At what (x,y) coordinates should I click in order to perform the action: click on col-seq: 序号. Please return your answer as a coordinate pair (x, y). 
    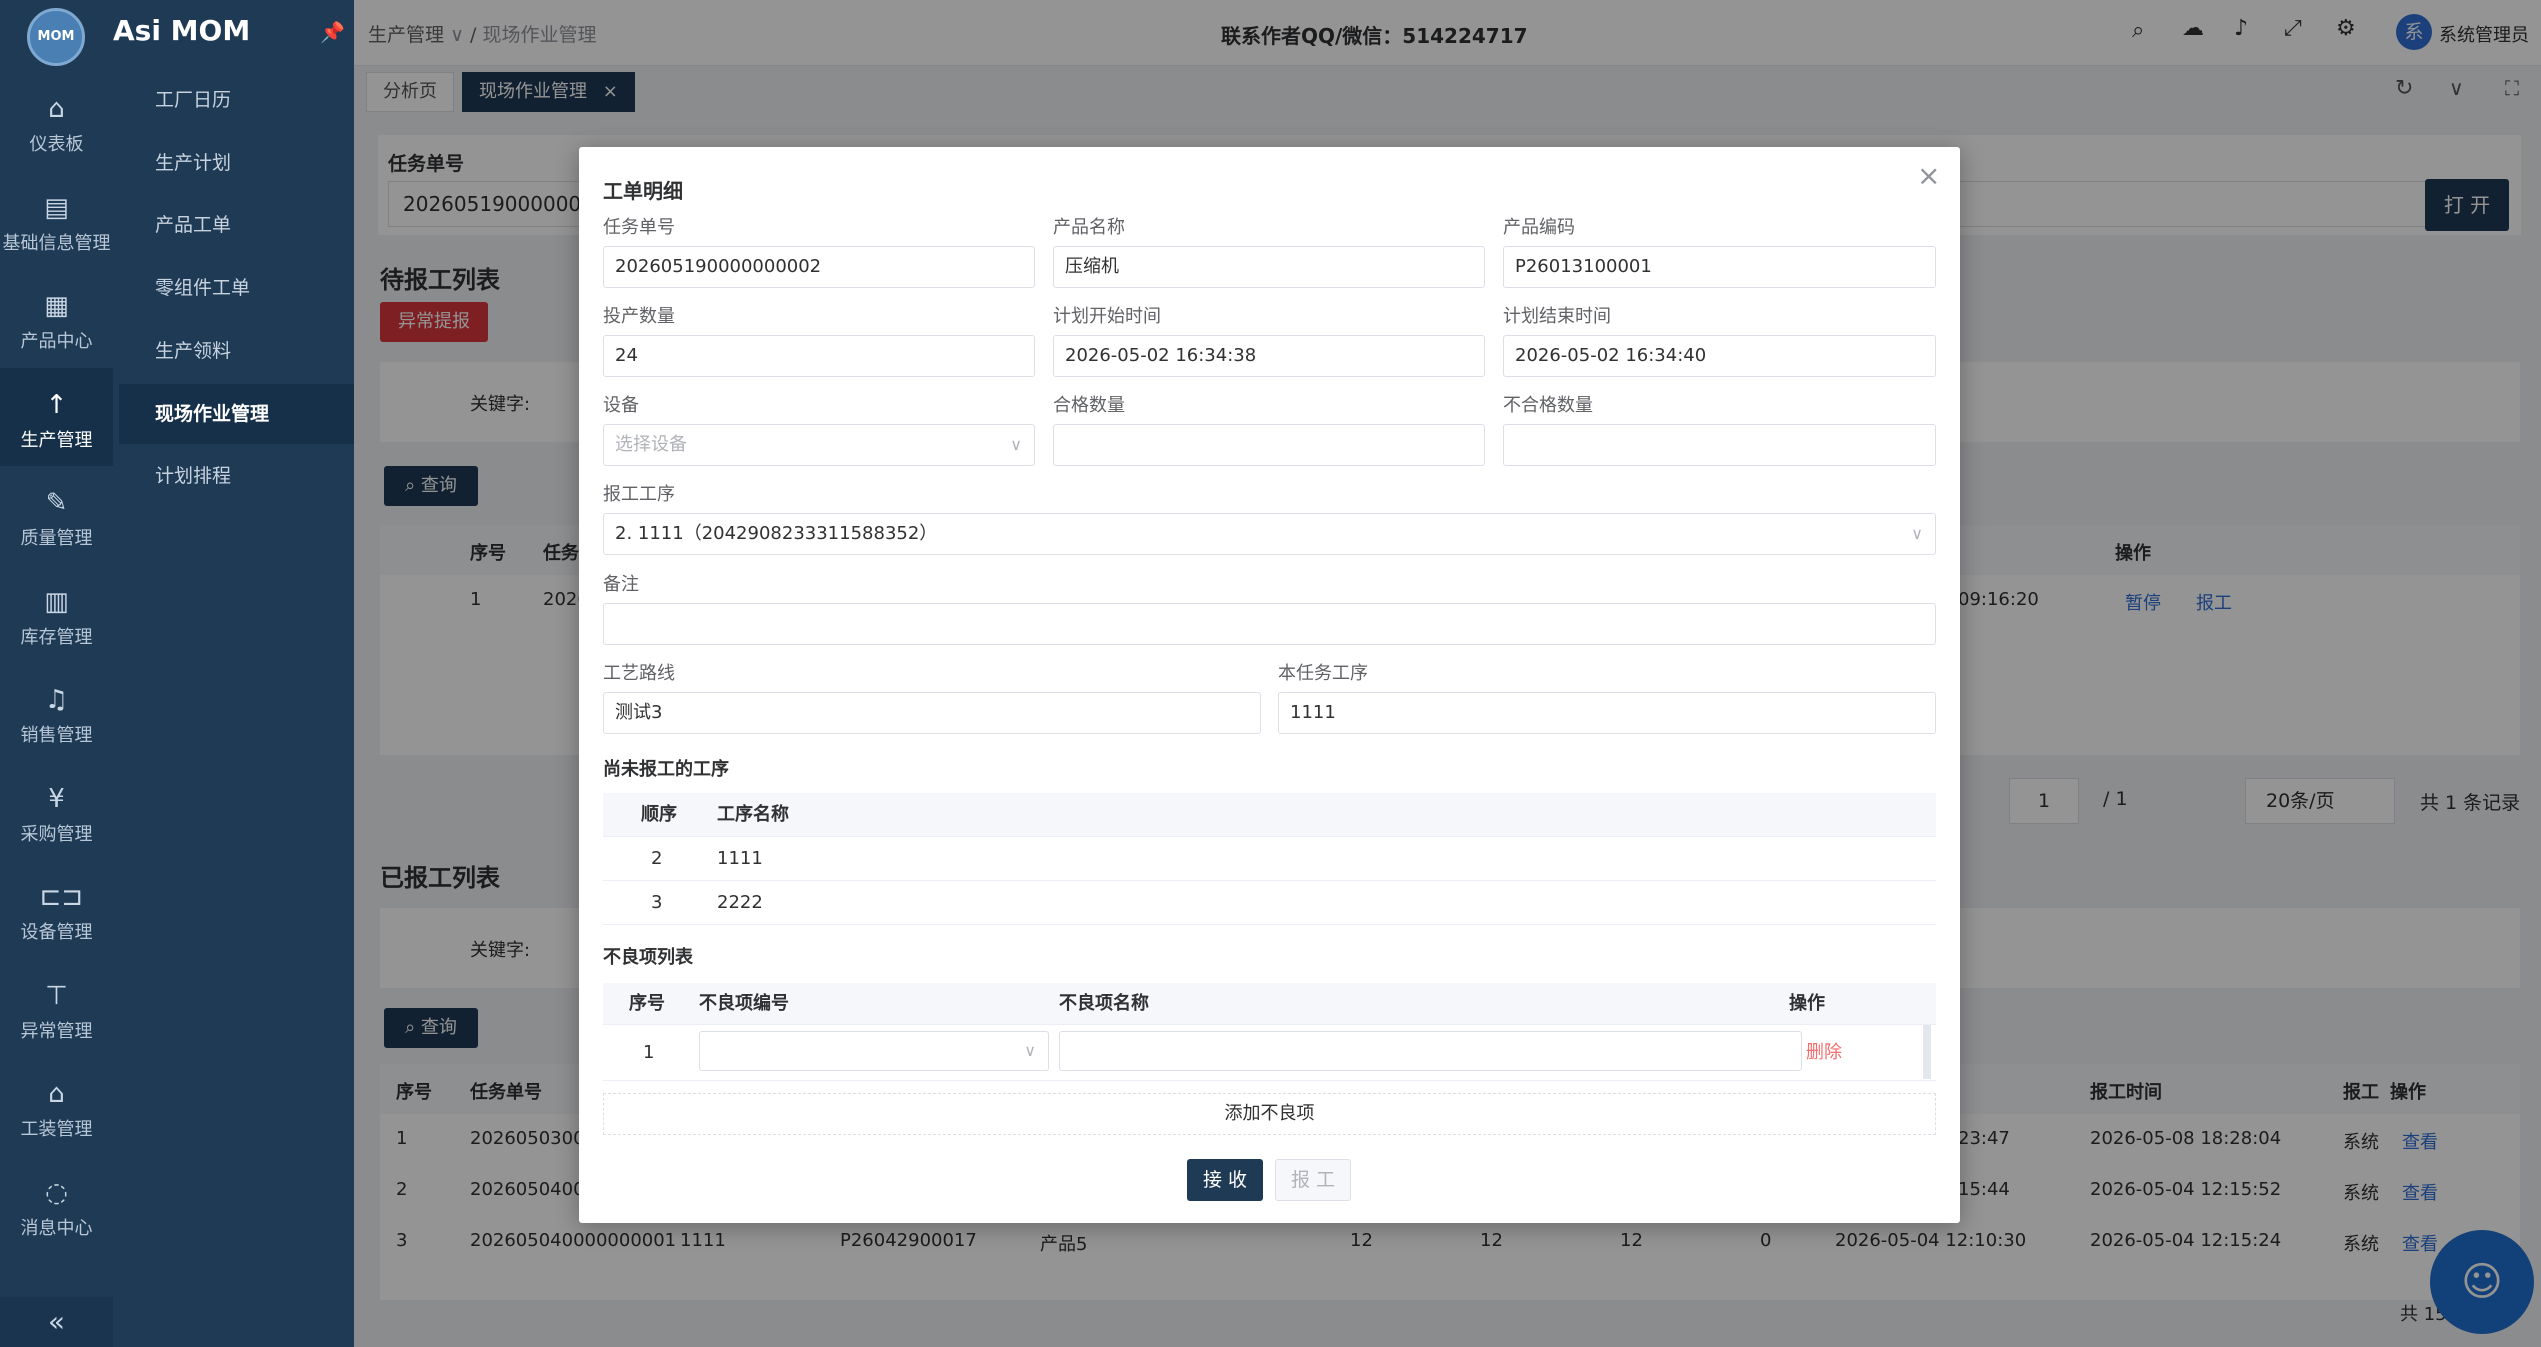
    Looking at the image, I should click on (647, 1003).